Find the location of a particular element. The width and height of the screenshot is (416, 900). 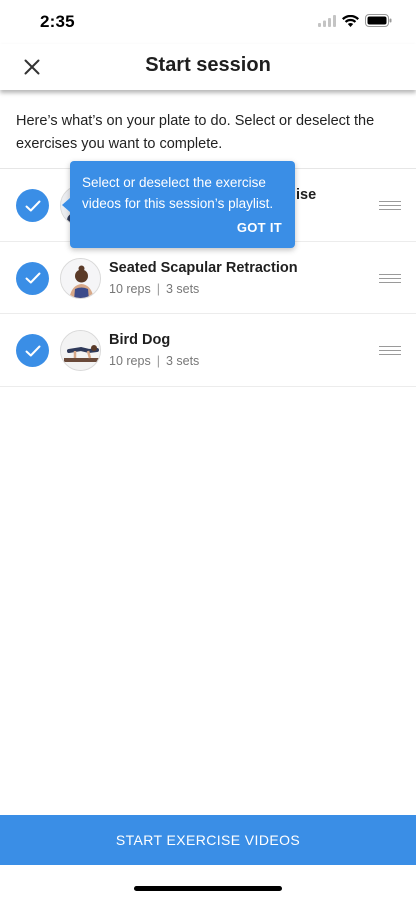

signal-icon is located at coordinates (327, 20).